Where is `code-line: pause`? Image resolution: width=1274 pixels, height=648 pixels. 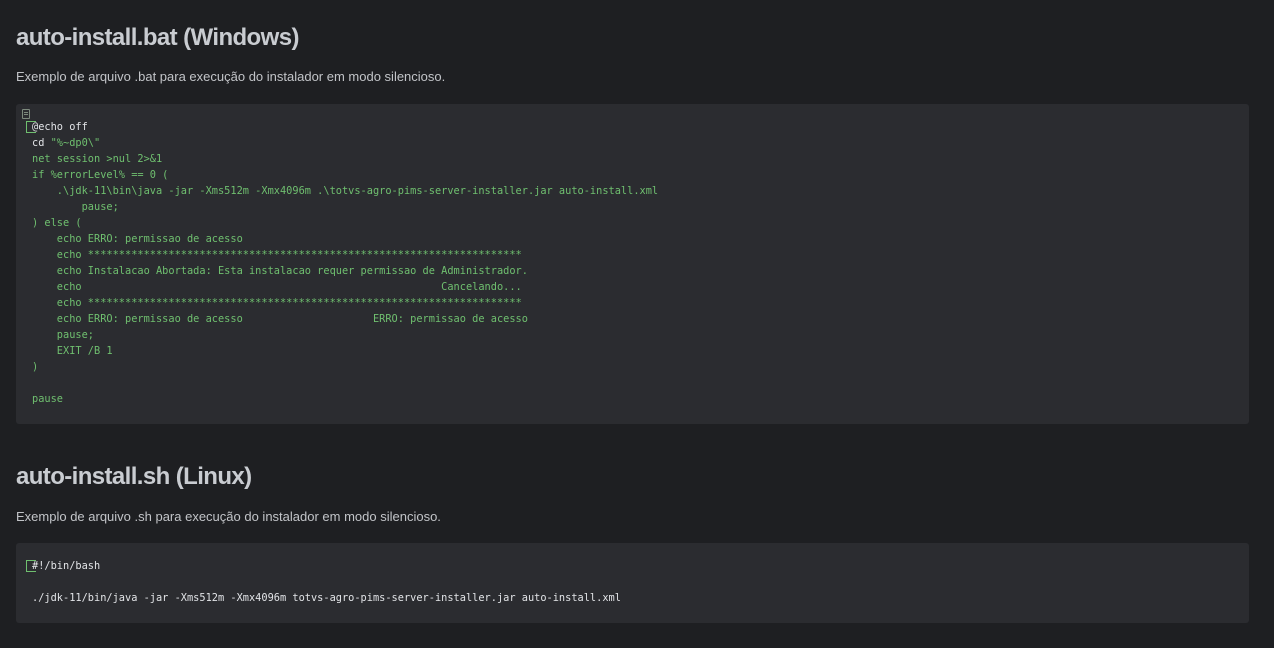 code-line: pause is located at coordinates (47, 399).